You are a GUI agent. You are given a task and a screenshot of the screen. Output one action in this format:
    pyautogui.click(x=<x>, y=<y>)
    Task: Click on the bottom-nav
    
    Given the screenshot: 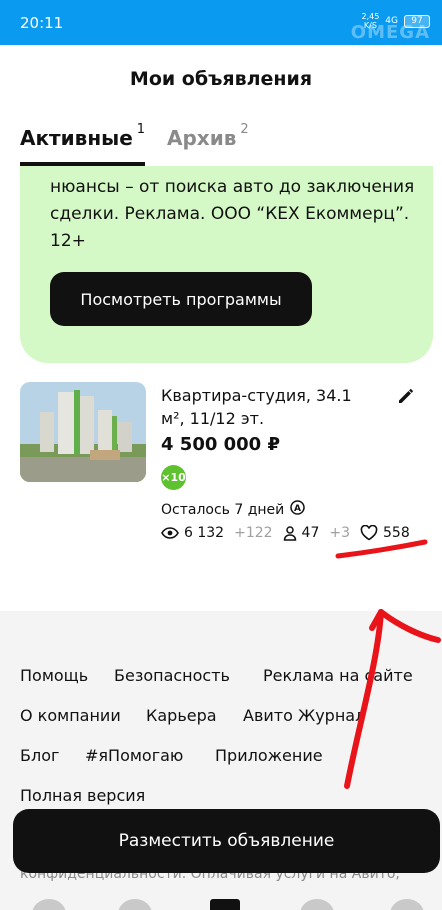 What is the action you would take?
    pyautogui.click(x=221, y=902)
    